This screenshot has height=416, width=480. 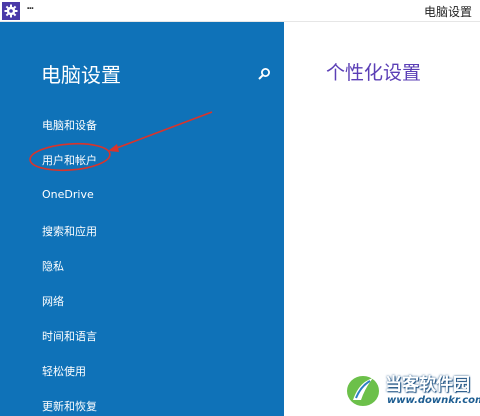 I want to click on gear-icon, so click(x=11, y=11).